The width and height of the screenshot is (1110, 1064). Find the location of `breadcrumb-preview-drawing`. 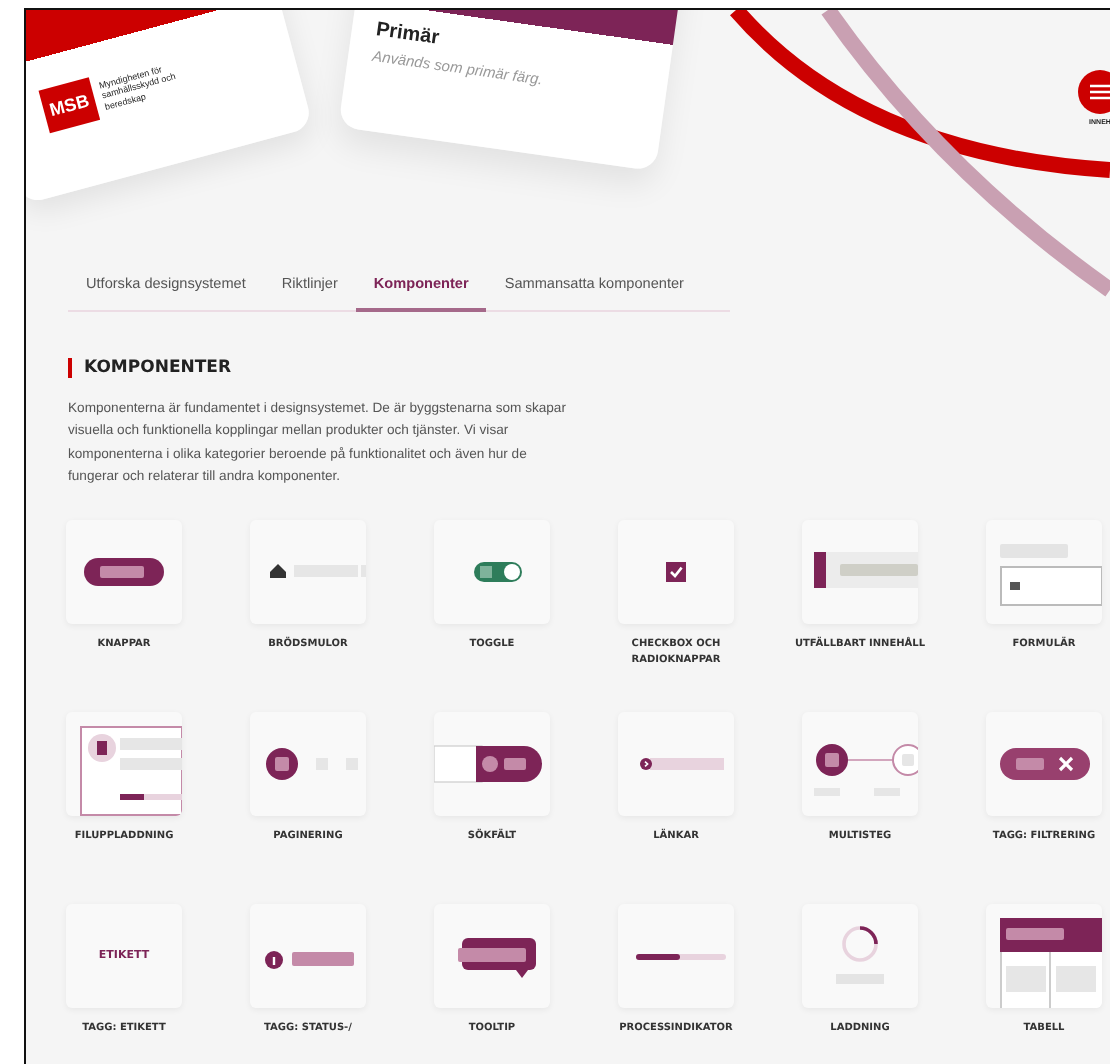

breadcrumb-preview-drawing is located at coordinates (318, 571).